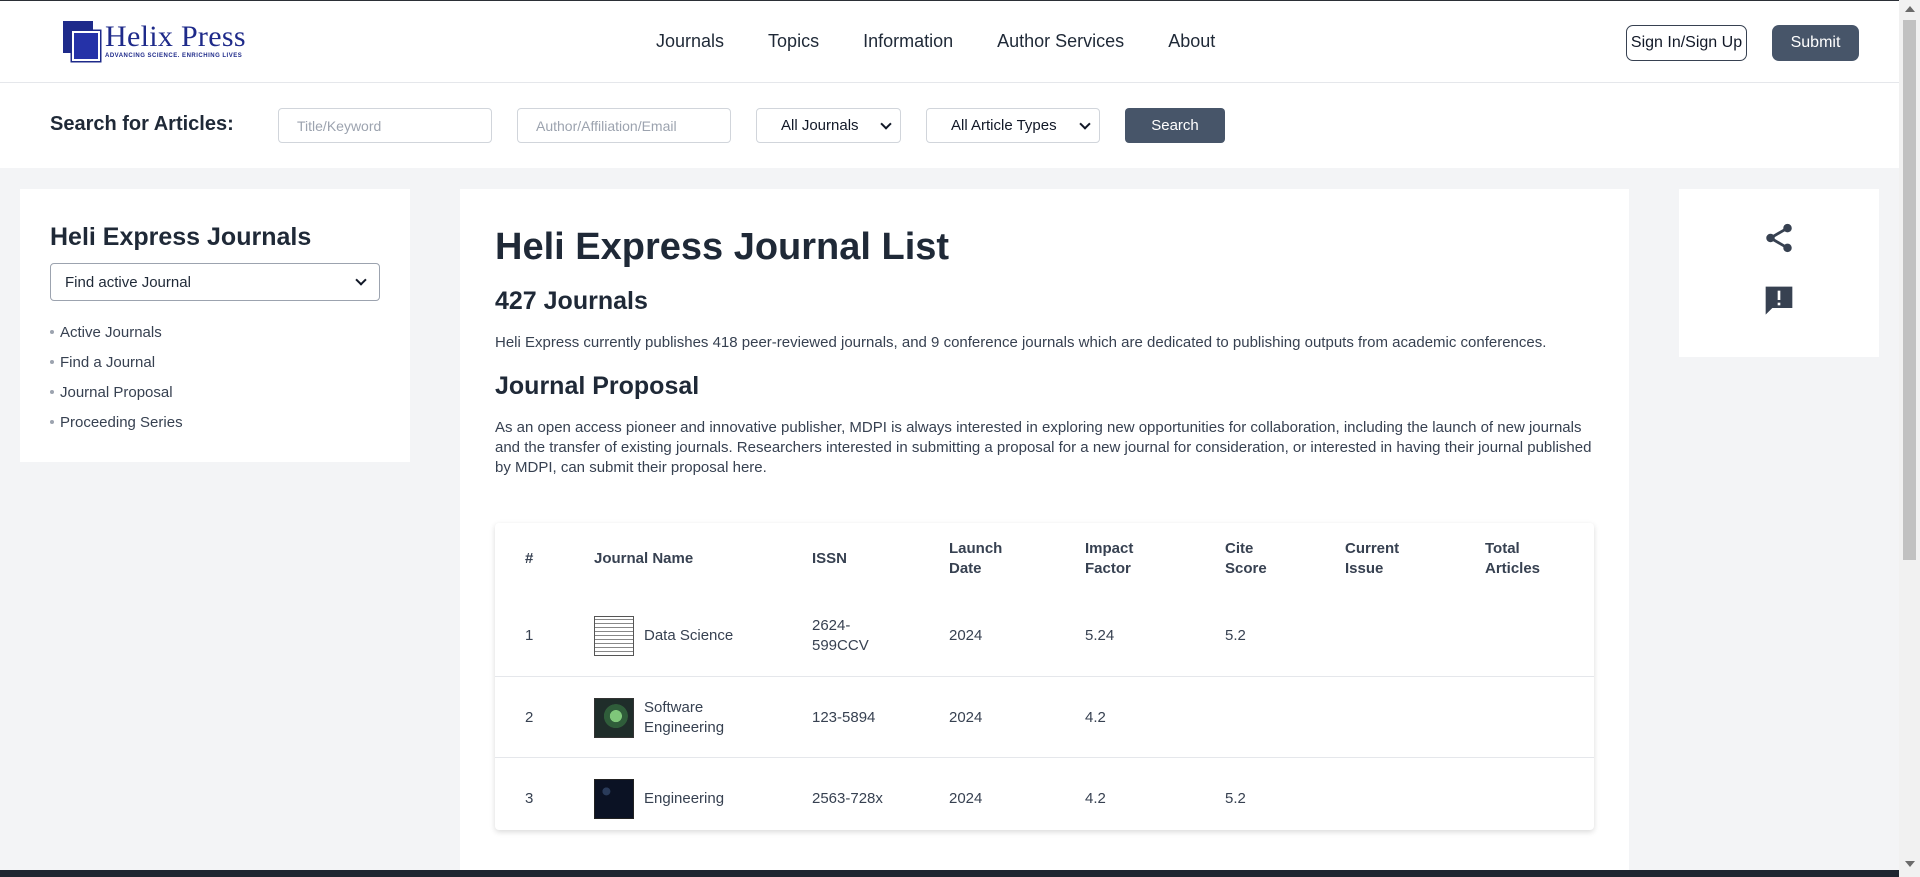 The image size is (1920, 877). I want to click on col-launch-date-line1: Launch, so click(976, 548).